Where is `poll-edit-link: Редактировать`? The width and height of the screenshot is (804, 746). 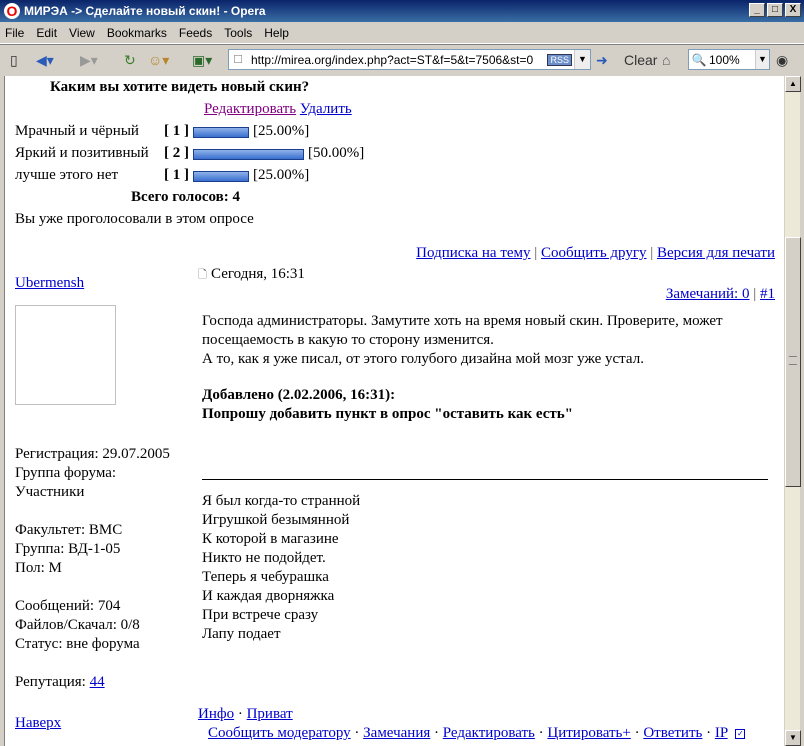
poll-edit-link: Редактировать is located at coordinates (250, 109).